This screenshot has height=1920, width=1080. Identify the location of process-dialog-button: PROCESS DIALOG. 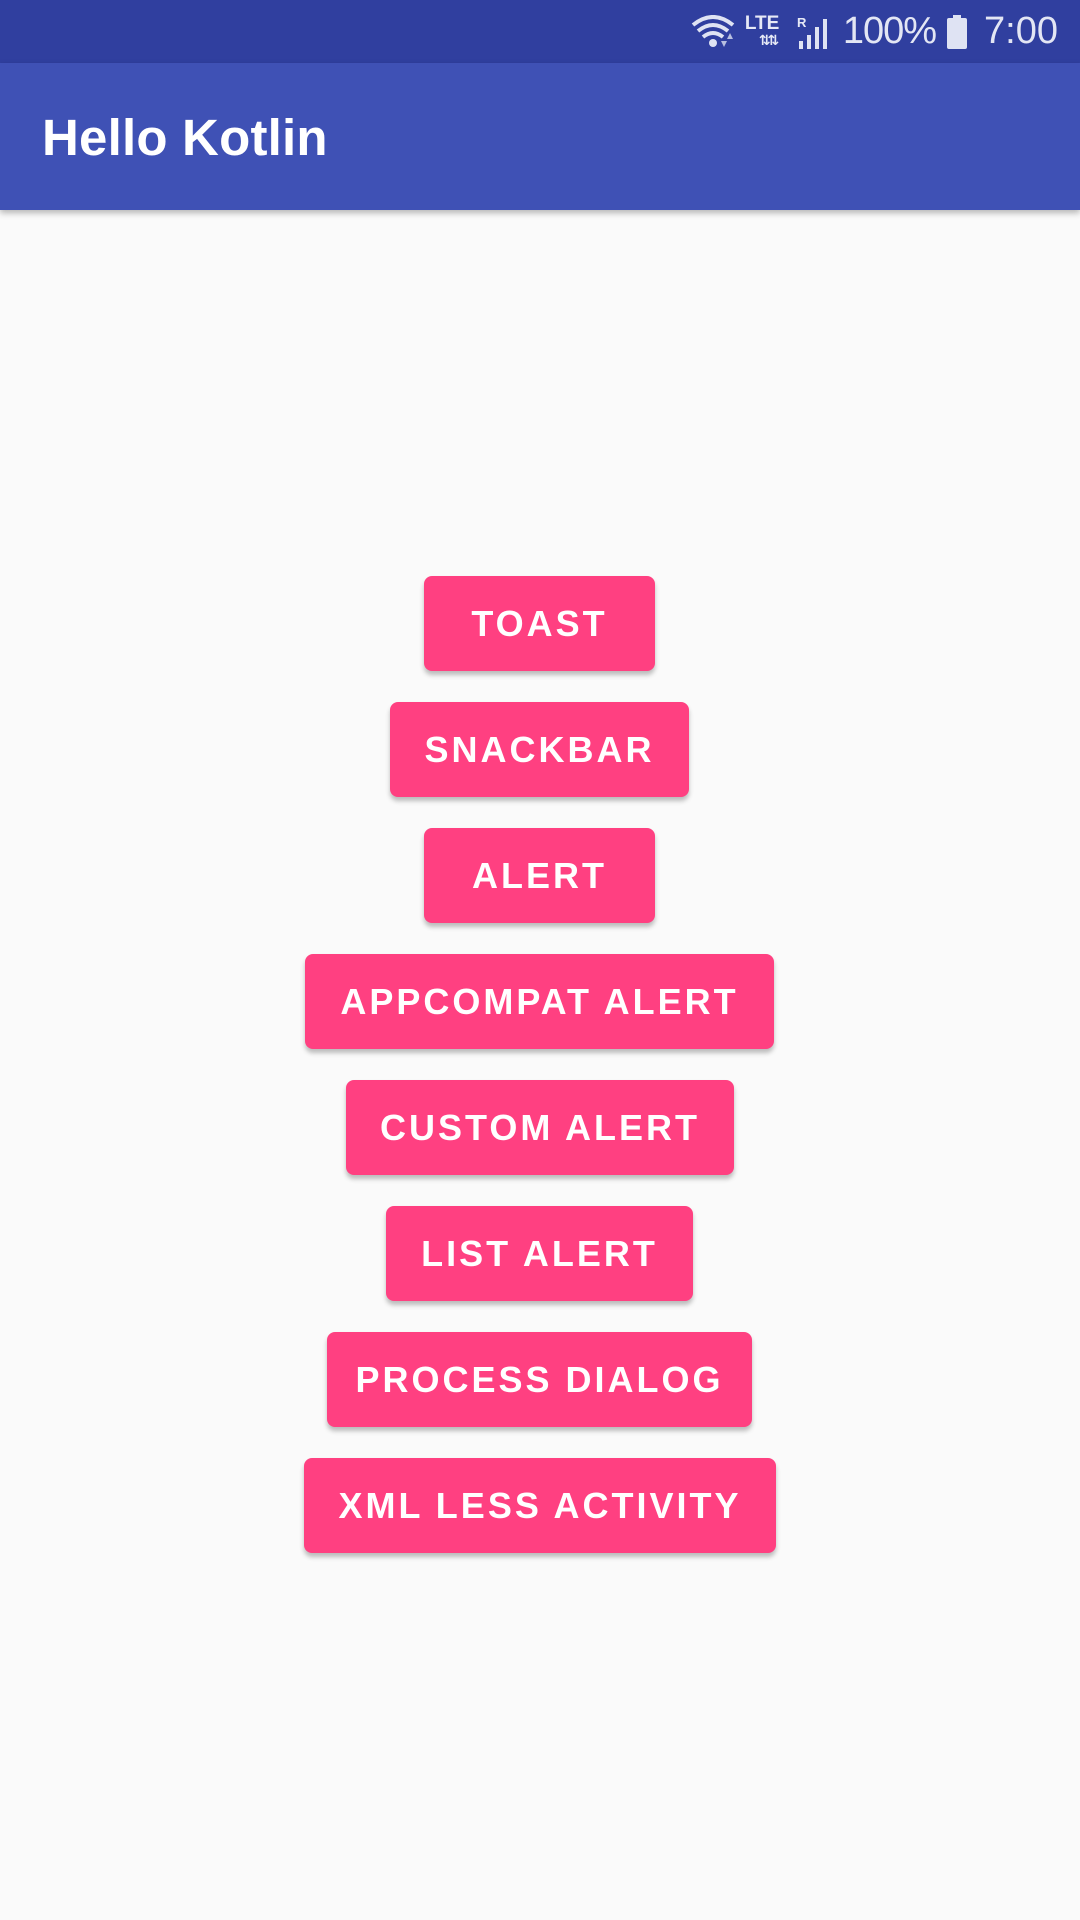
(539, 1379).